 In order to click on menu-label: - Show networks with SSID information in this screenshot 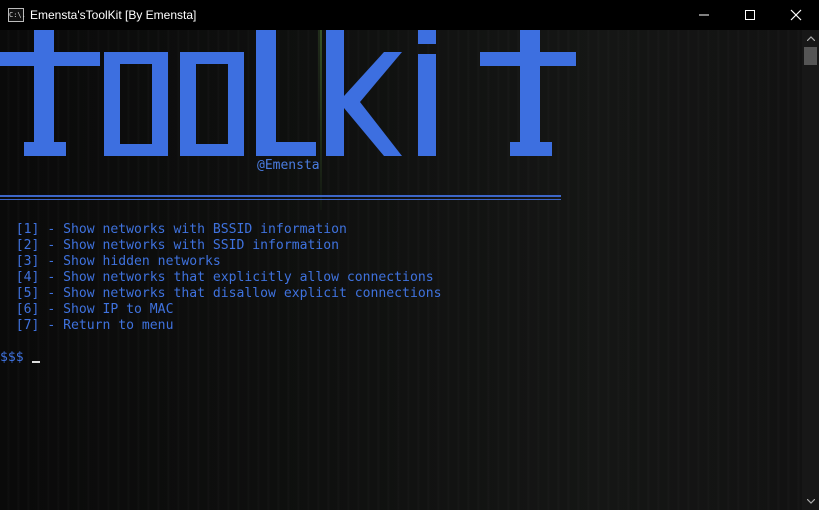, I will do `click(189, 245)`.